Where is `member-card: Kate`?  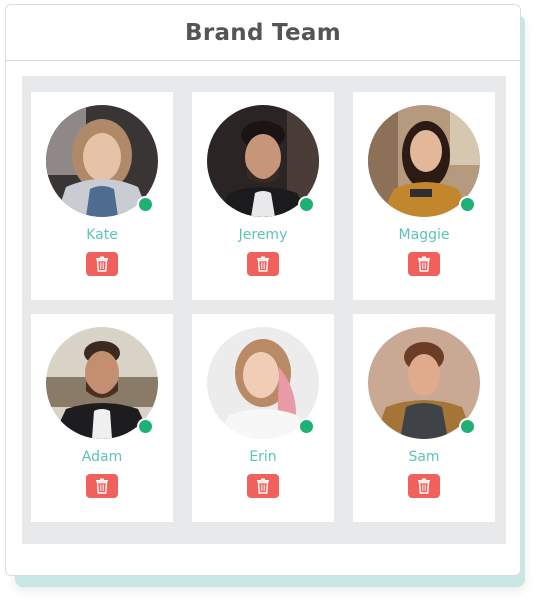
member-card: Kate is located at coordinates (102, 196).